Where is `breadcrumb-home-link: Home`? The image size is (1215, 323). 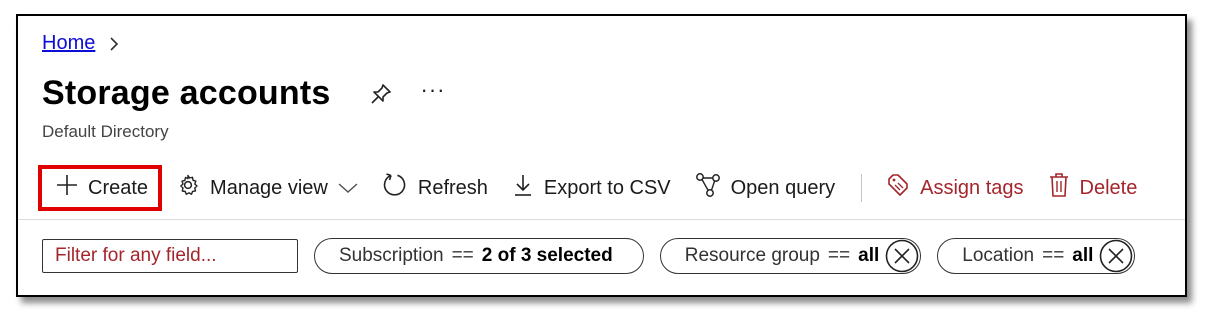 breadcrumb-home-link: Home is located at coordinates (68, 43).